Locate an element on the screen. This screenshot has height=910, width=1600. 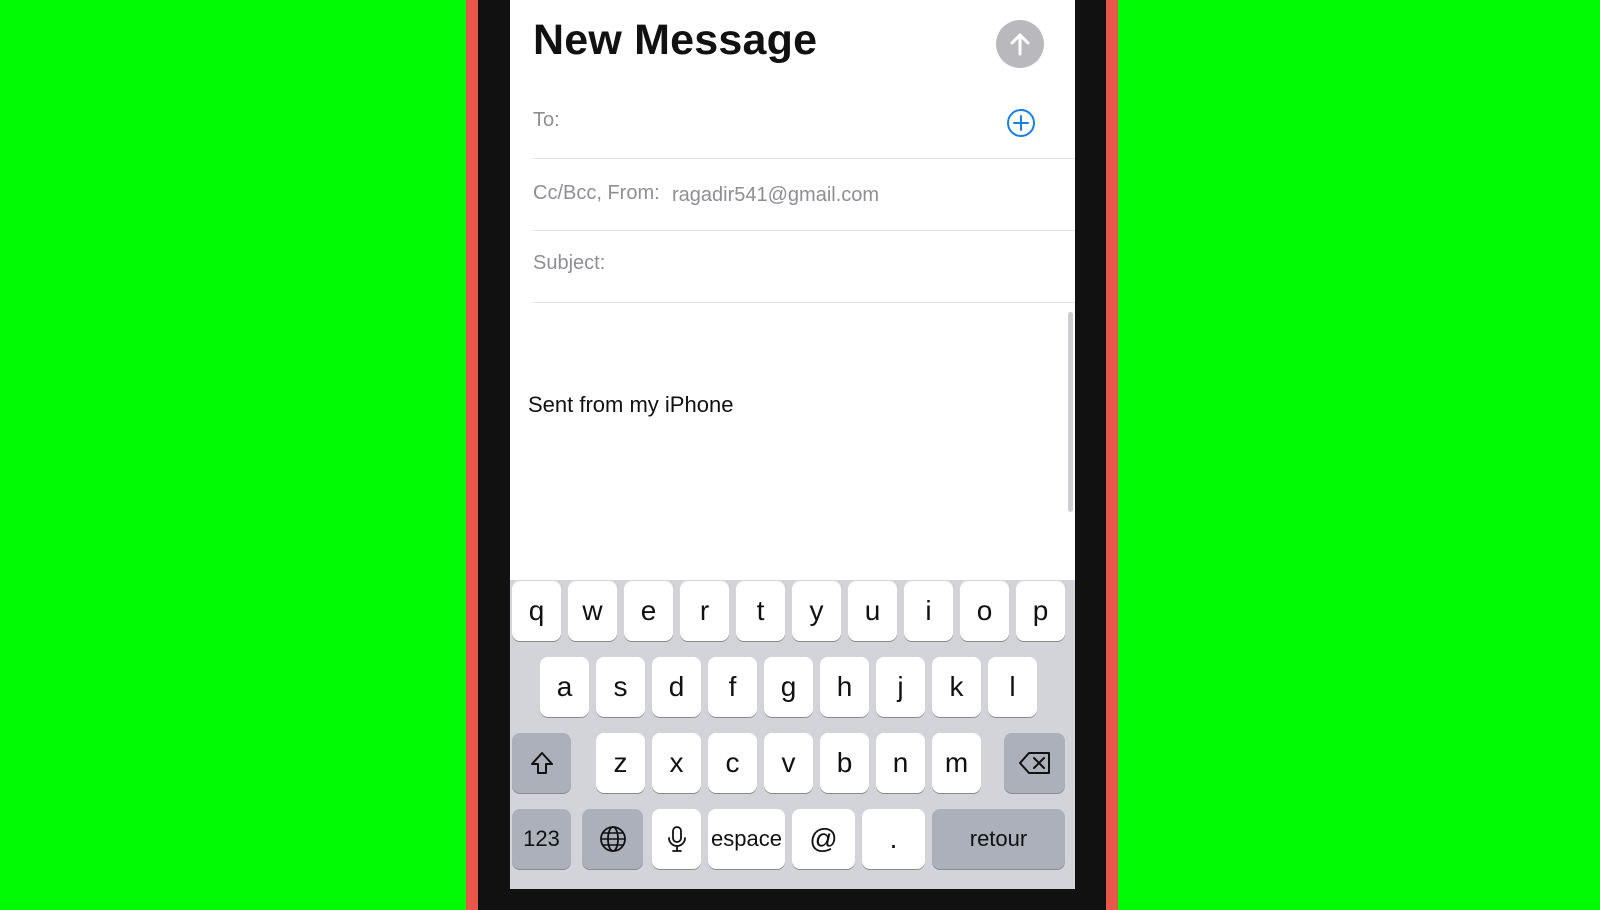
key-z: z is located at coordinates (620, 763).